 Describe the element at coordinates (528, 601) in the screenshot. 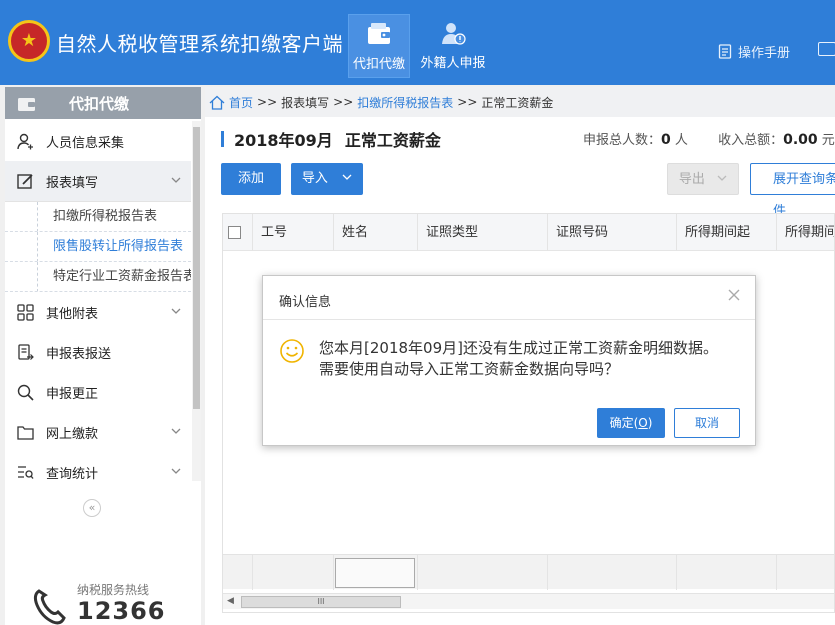

I see `table-horizontal-scrollbar: ◀ III` at that location.